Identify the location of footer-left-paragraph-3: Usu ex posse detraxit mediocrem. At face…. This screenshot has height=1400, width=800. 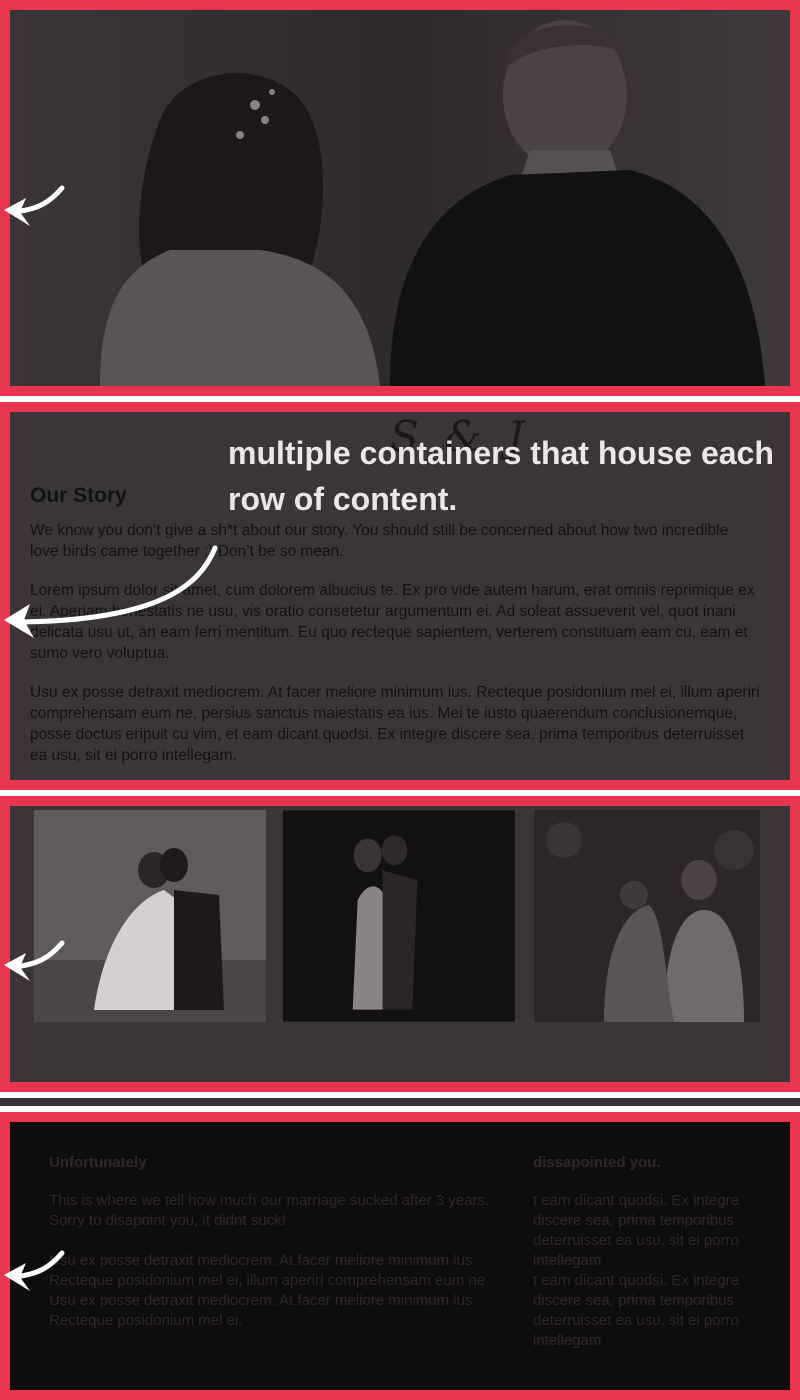
(263, 1310).